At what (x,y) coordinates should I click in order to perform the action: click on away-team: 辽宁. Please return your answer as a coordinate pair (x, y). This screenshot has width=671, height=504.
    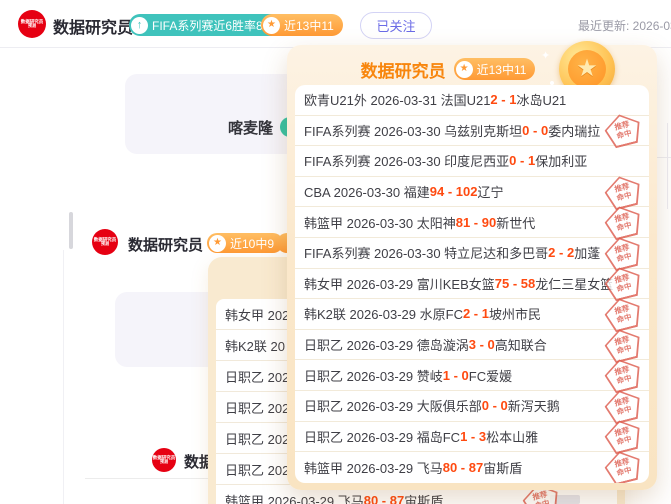
    Looking at the image, I should click on (490, 193).